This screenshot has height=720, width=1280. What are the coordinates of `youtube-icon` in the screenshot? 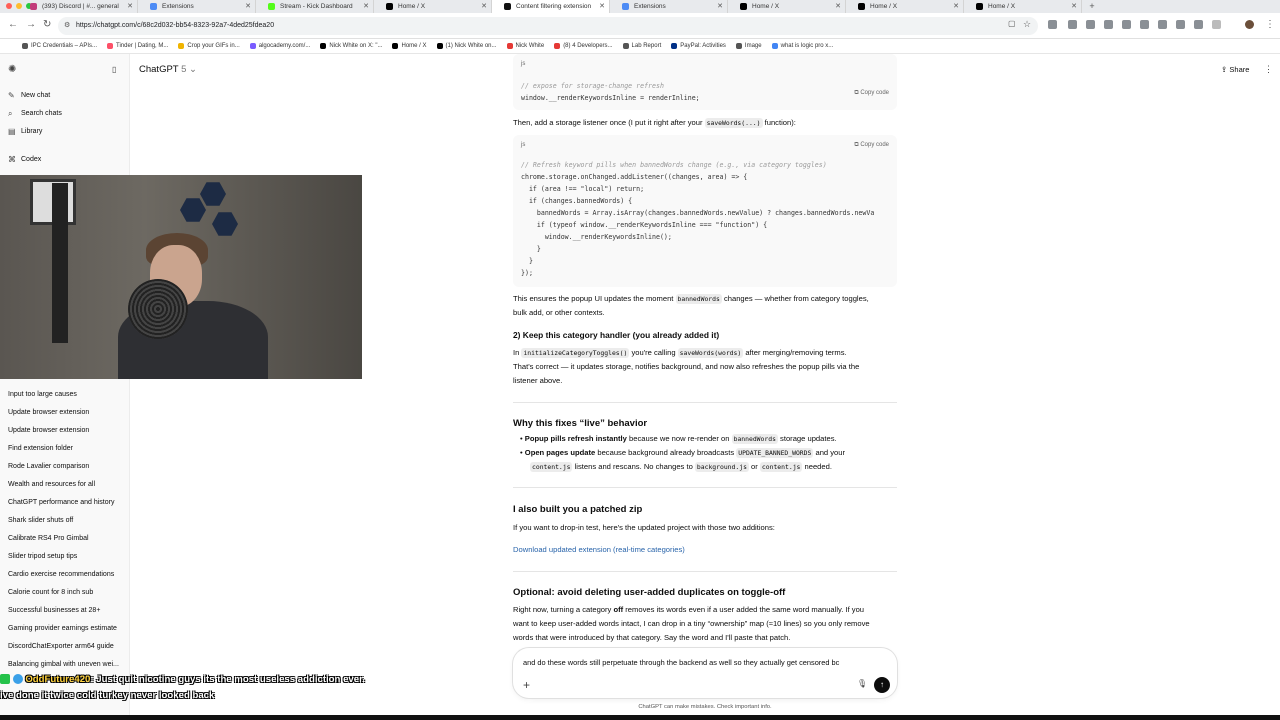 It's located at (509, 46).